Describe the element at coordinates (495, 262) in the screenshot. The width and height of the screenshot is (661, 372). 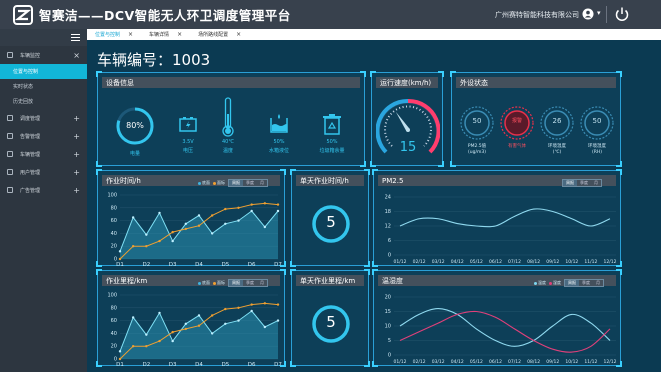
I see `x-tick-label: 06/12` at that location.